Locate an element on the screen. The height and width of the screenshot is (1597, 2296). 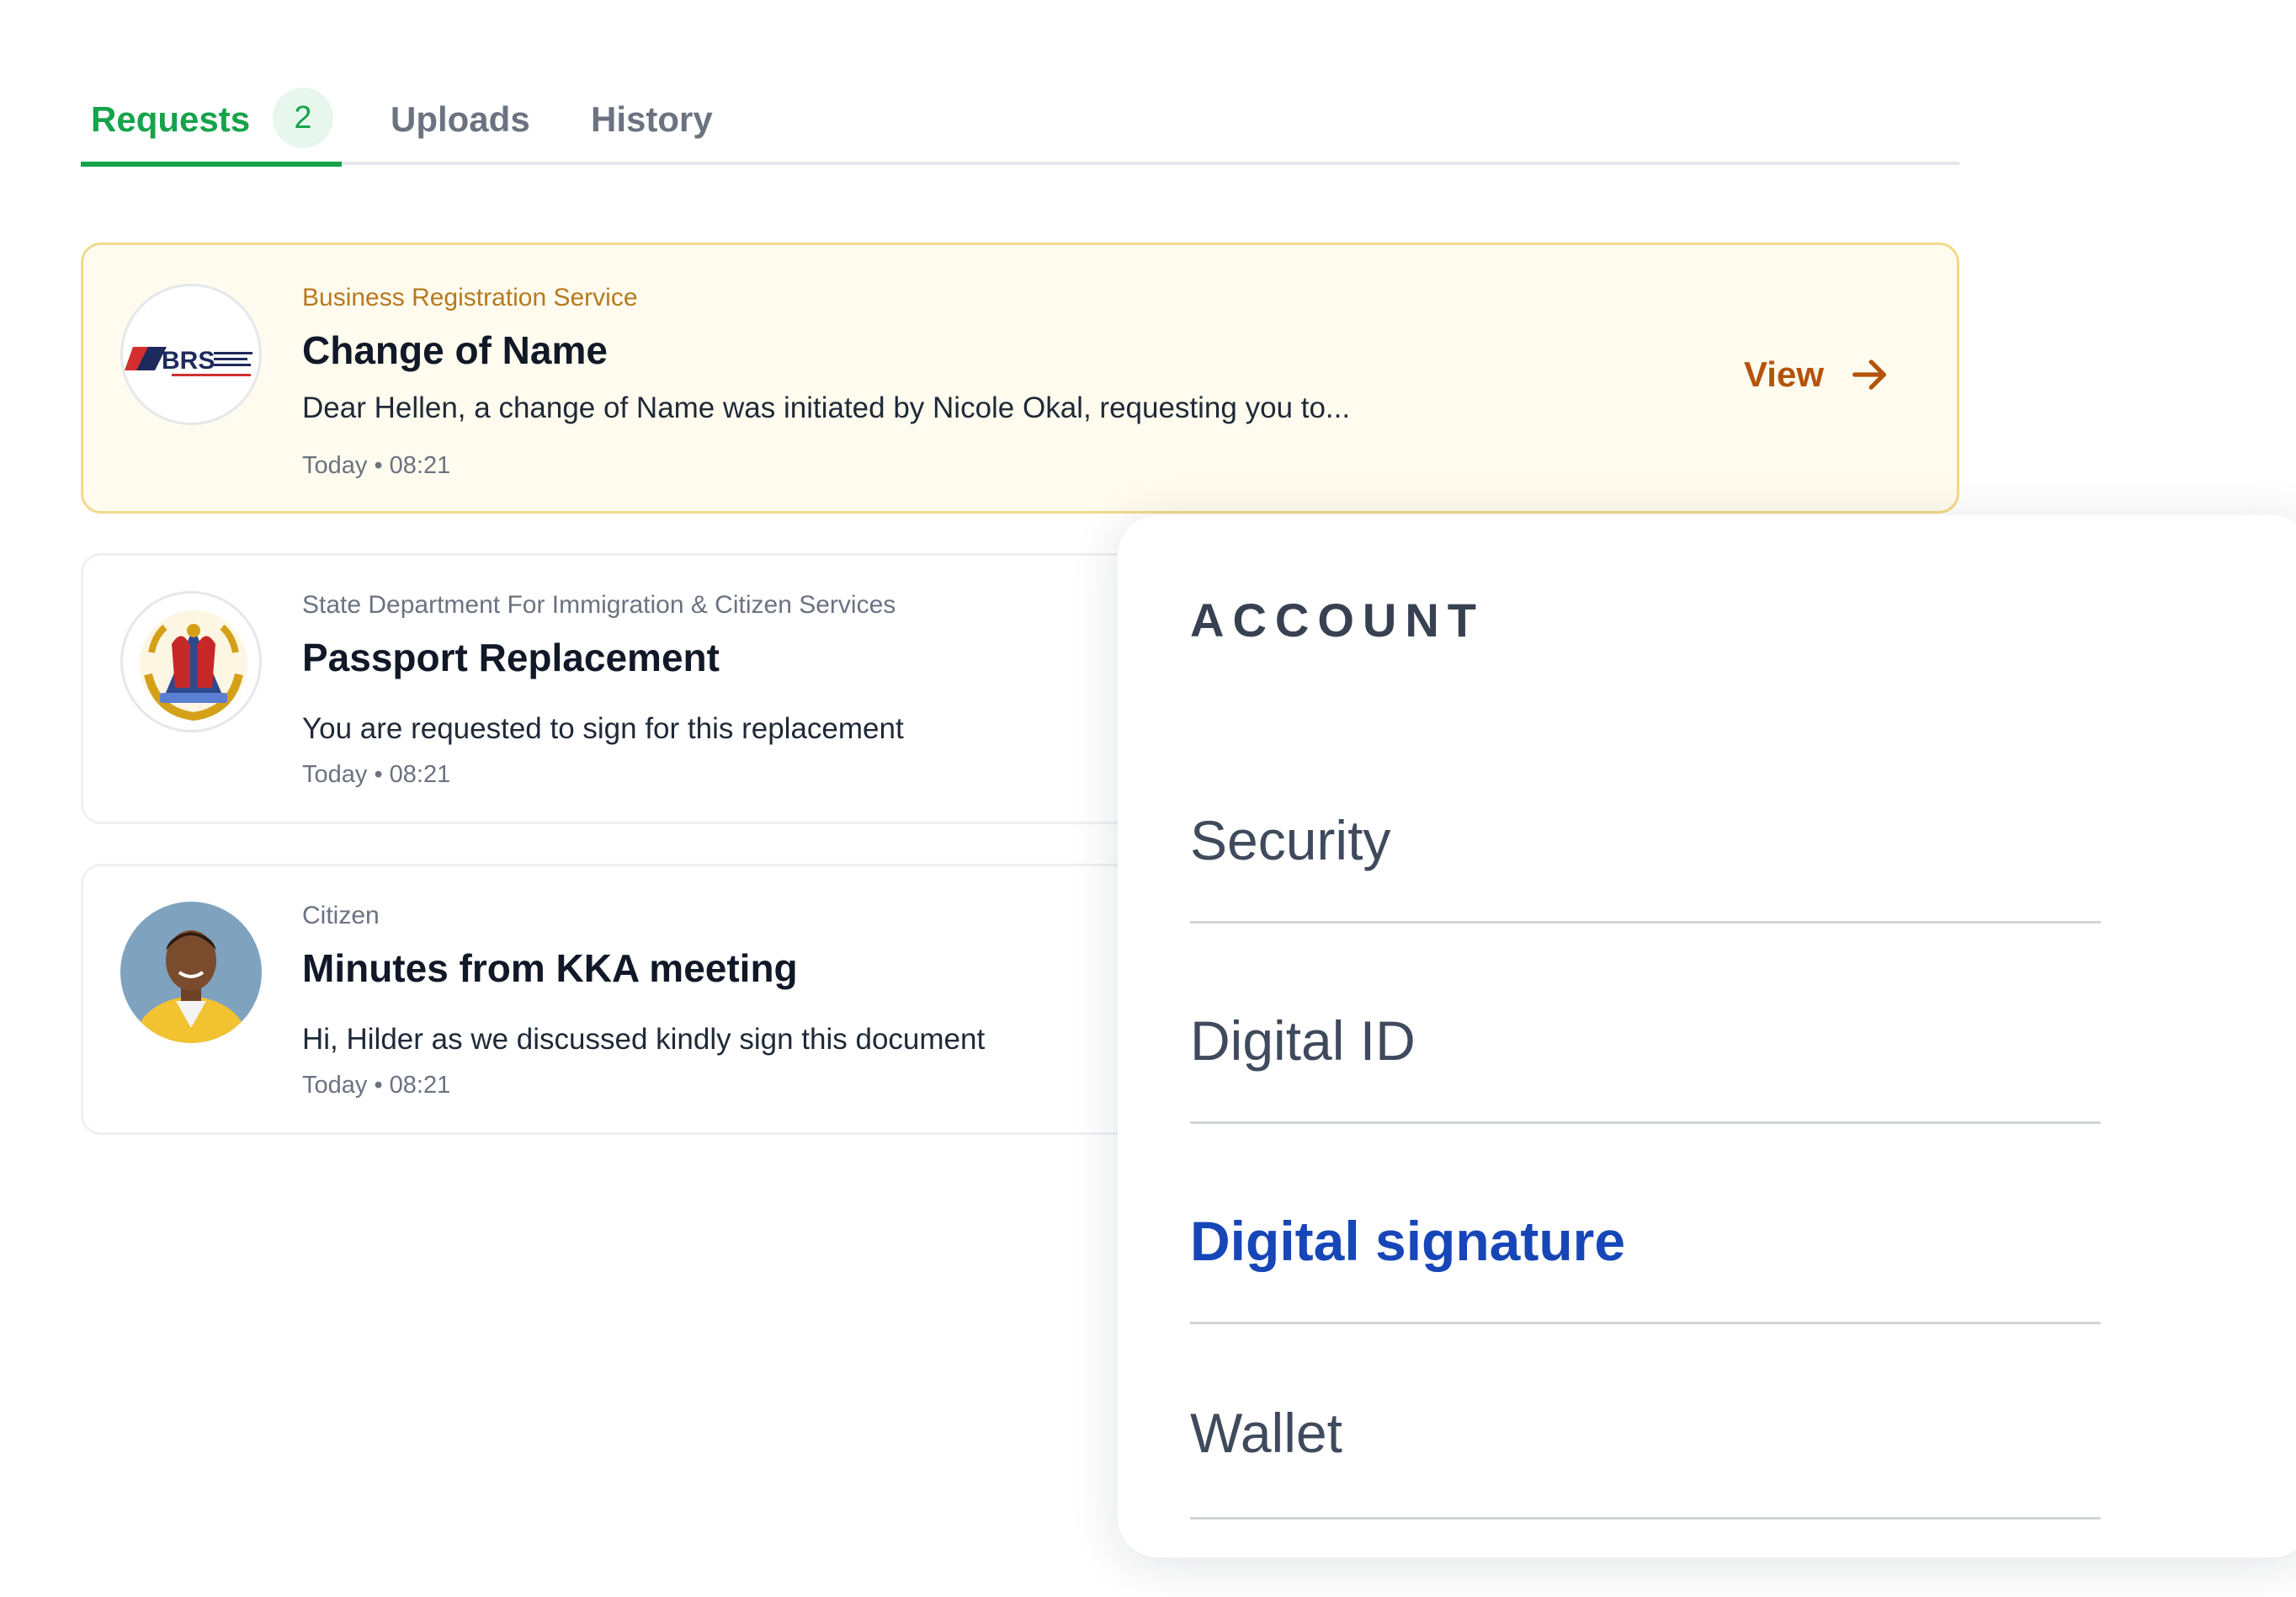
brs-logo: BRS is located at coordinates (191, 354).